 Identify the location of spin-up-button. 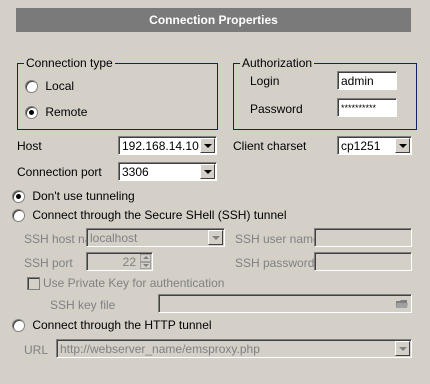
(145, 258).